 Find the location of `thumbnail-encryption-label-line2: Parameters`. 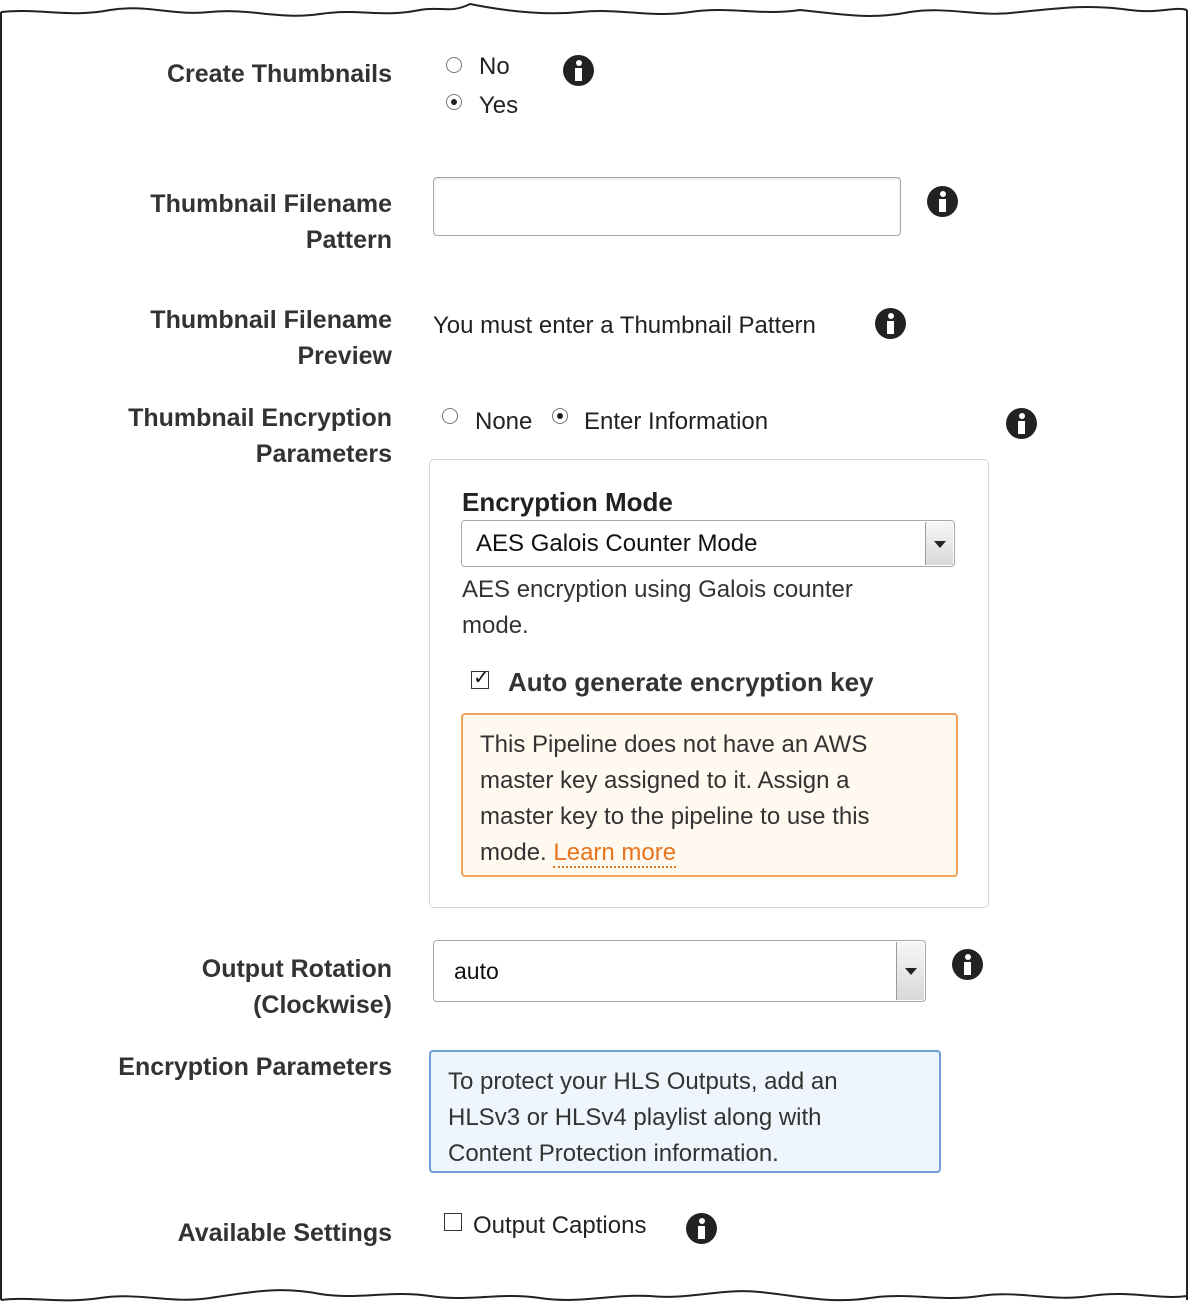

thumbnail-encryption-label-line2: Parameters is located at coordinates (323, 454).